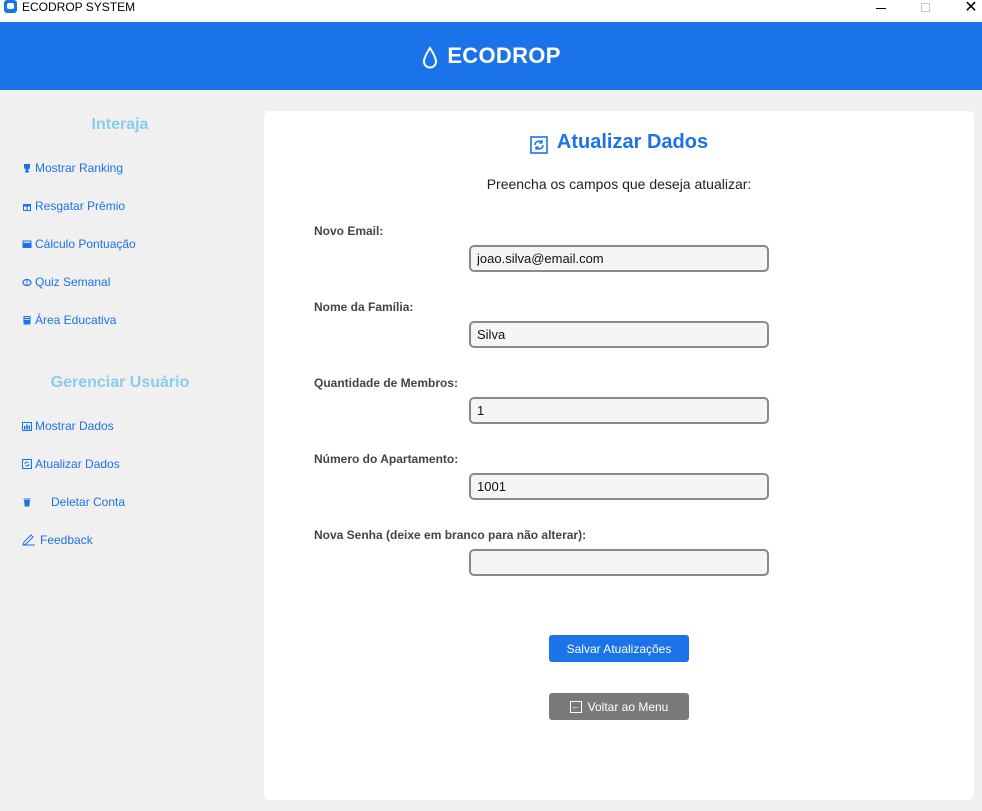 The width and height of the screenshot is (982, 811). I want to click on sidebar-item-label: Mostrar Ranking, so click(79, 168).